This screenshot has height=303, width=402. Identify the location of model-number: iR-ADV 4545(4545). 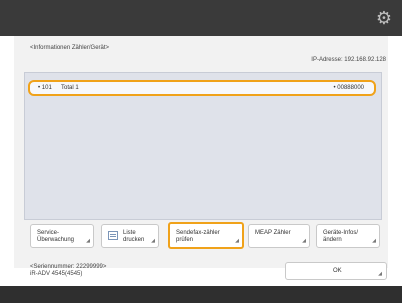
(56, 274).